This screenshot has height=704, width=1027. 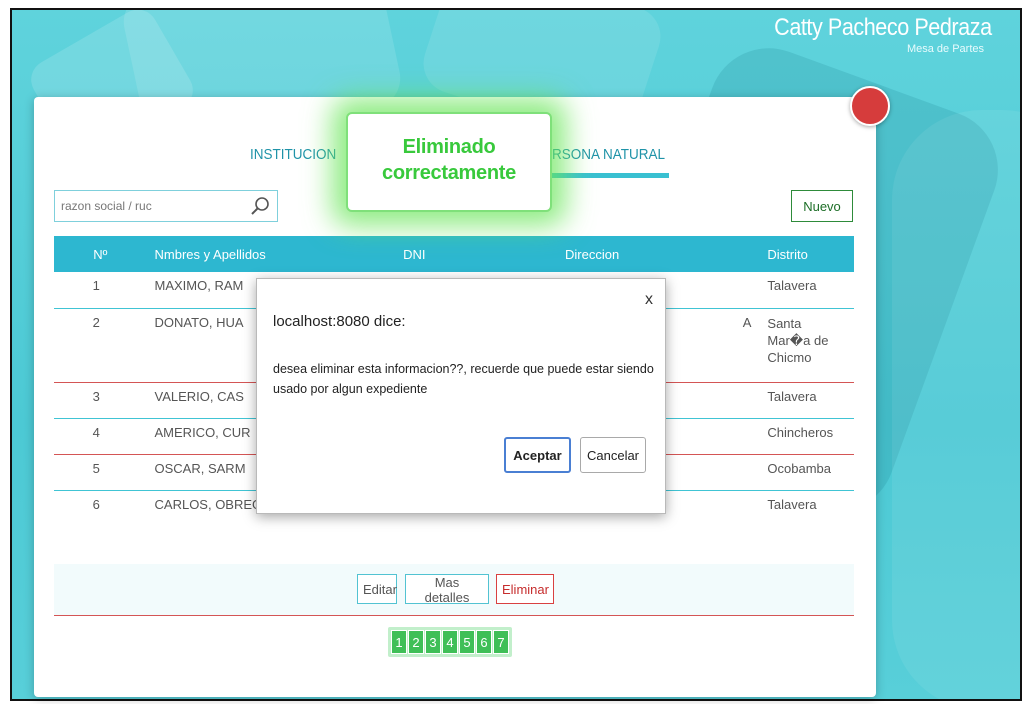 I want to click on page-button-1: 1, so click(x=399, y=642).